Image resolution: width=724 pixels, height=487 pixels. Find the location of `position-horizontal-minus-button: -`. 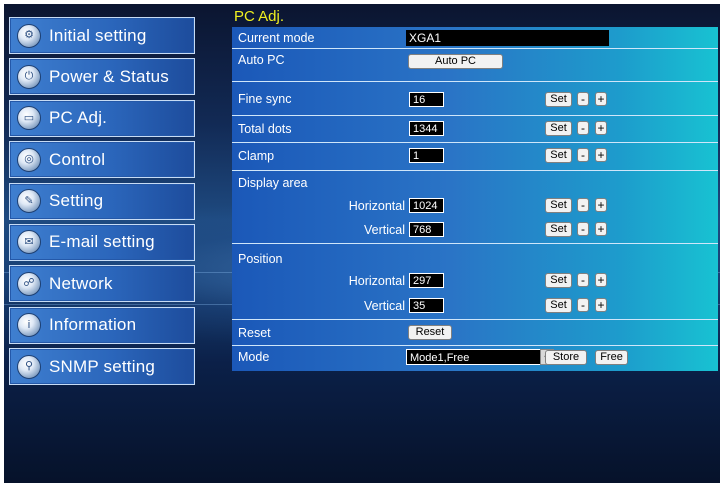

position-horizontal-minus-button: - is located at coordinates (583, 280).